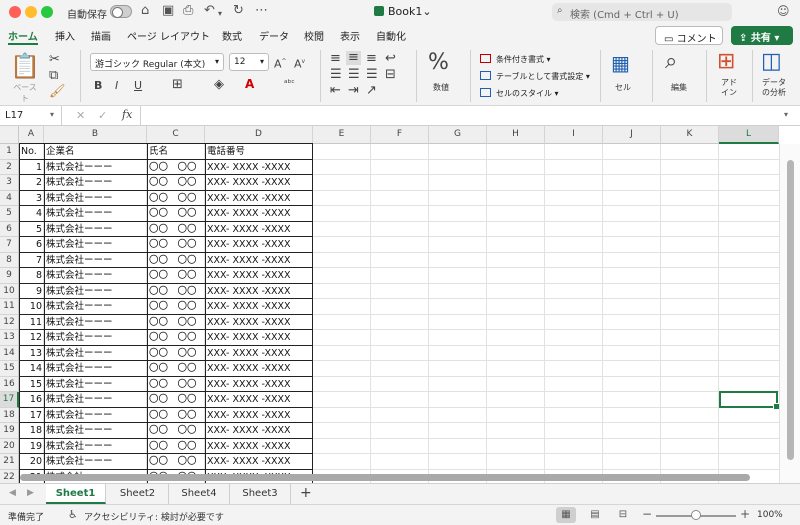 The image size is (800, 525). Describe the element at coordinates (31, 400) in the screenshot. I see `cell-no: 16` at that location.